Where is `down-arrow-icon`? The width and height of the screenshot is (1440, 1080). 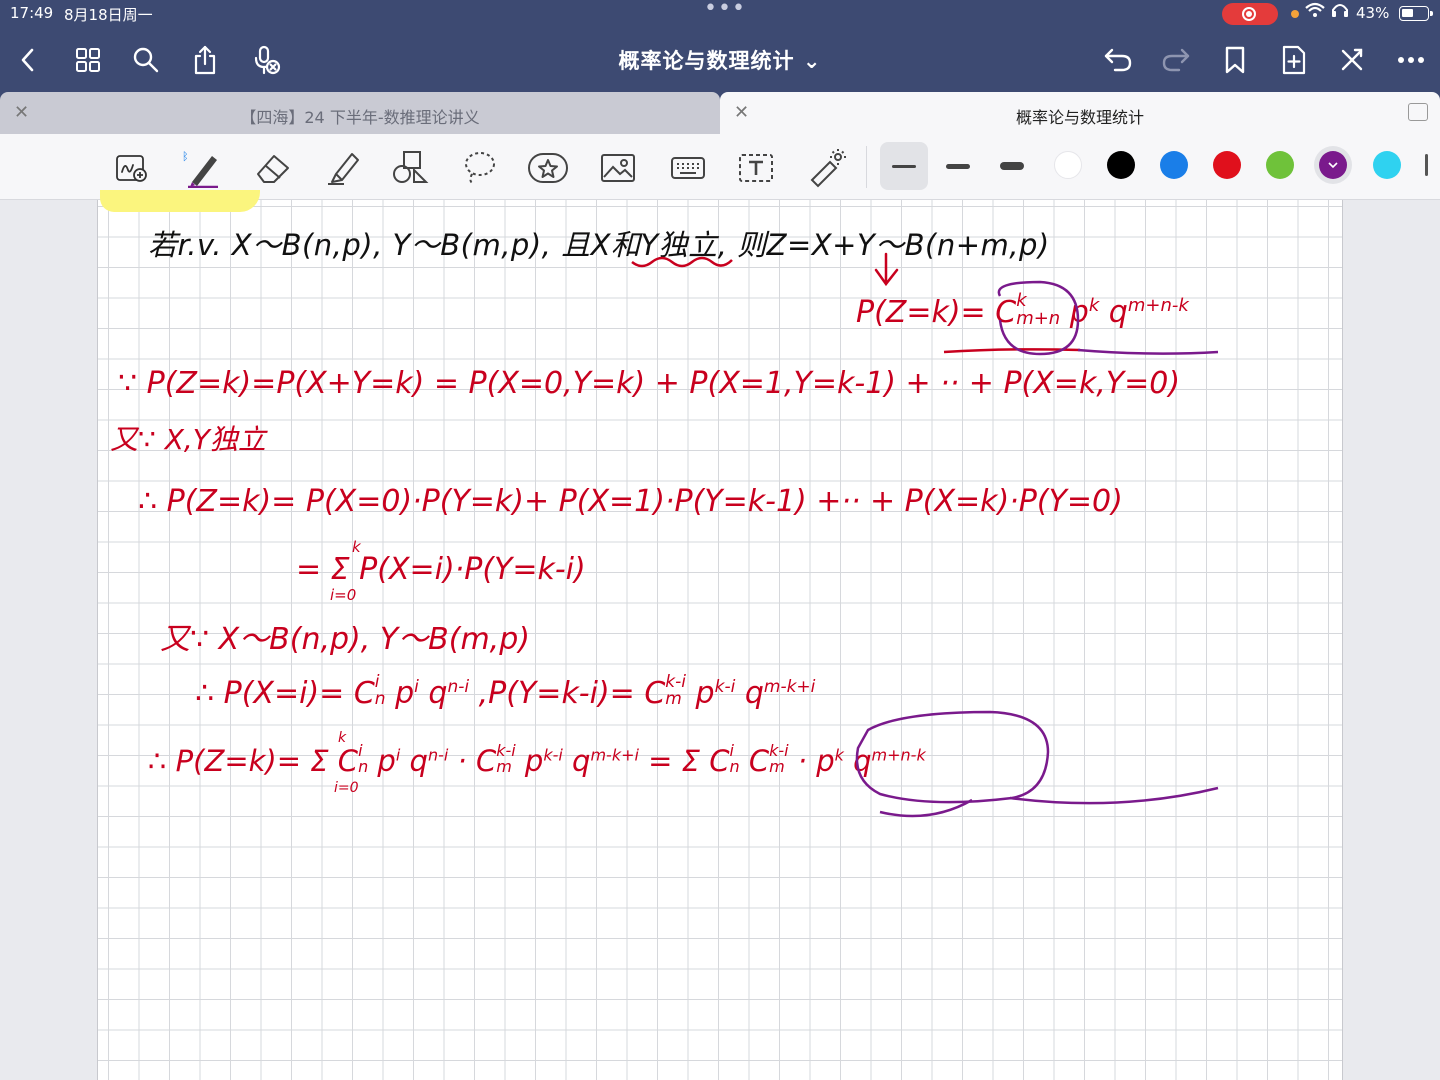 down-arrow-icon is located at coordinates (886, 269).